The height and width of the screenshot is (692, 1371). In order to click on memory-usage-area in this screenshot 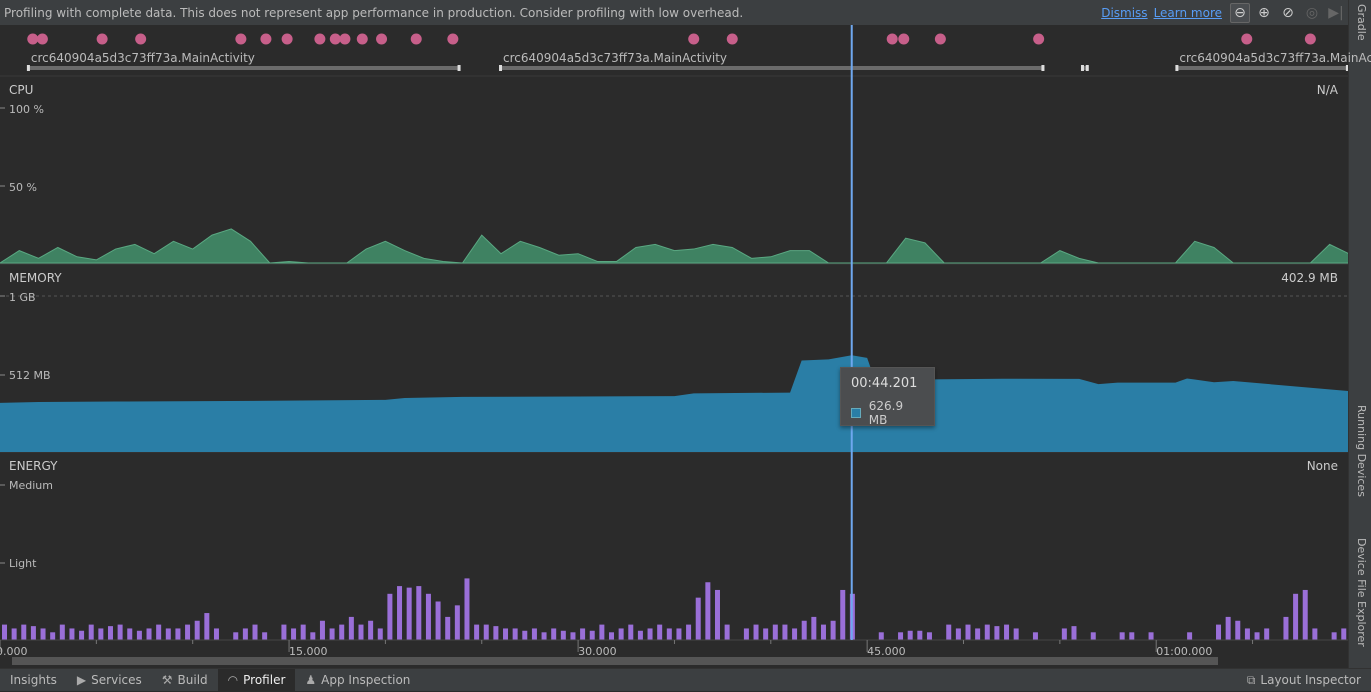, I will do `click(674, 403)`.